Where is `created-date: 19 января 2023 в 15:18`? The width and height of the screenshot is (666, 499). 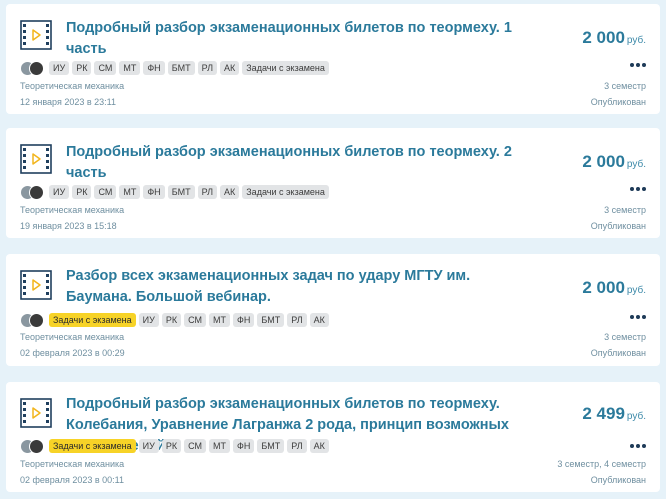
created-date: 19 января 2023 в 15:18 is located at coordinates (68, 226).